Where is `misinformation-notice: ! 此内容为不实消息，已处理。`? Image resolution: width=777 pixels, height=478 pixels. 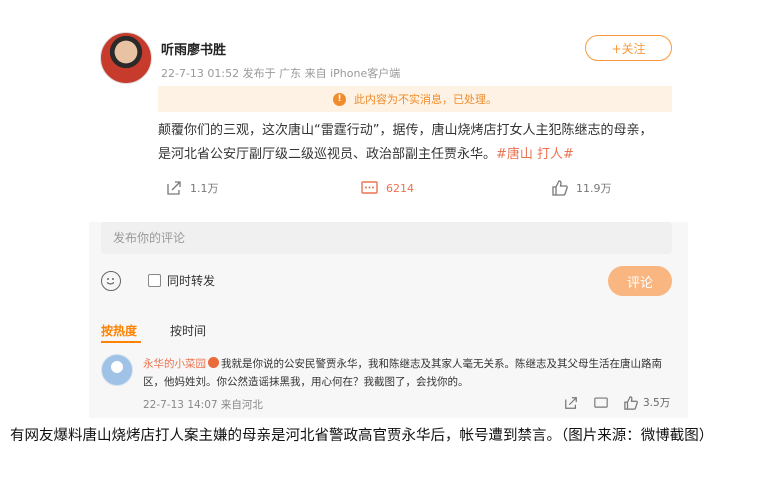
misinformation-notice: ! 此内容为不实消息，已处理。 is located at coordinates (415, 99).